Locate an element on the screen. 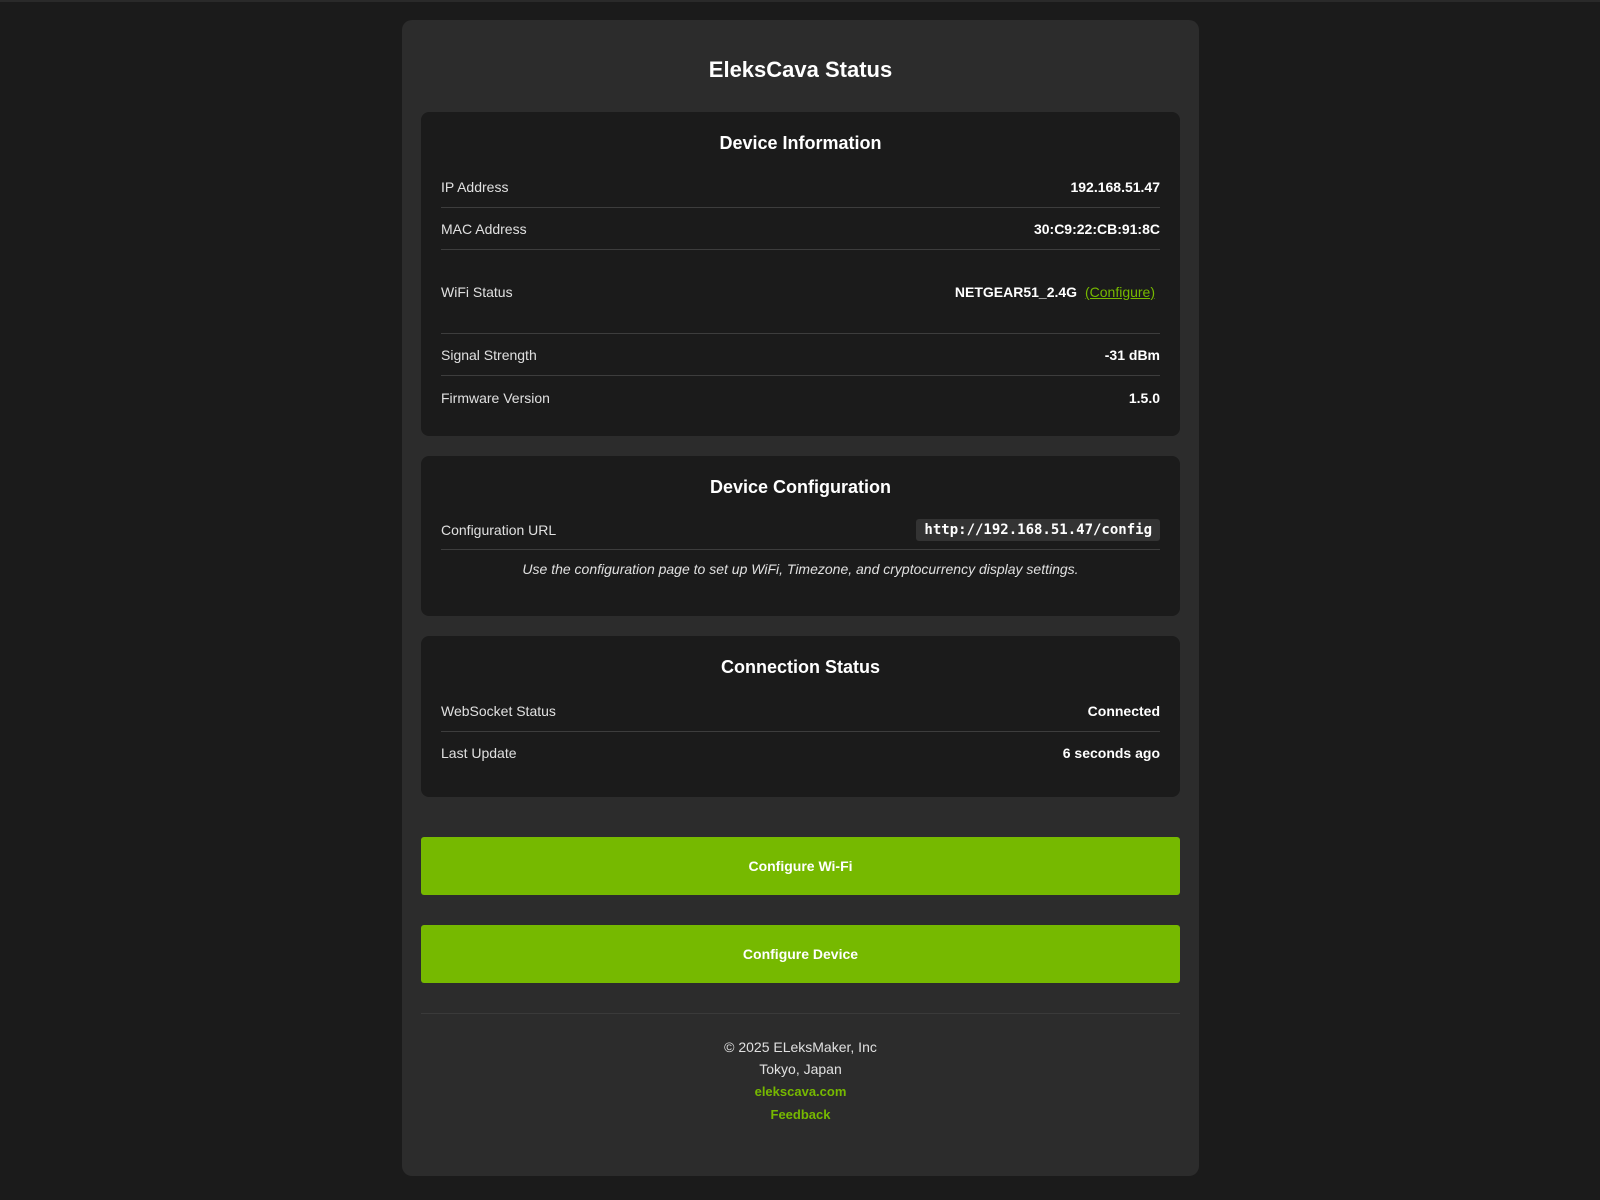 Image resolution: width=1600 pixels, height=1200 pixels. firmware-version-label: Firmware Version is located at coordinates (495, 398).